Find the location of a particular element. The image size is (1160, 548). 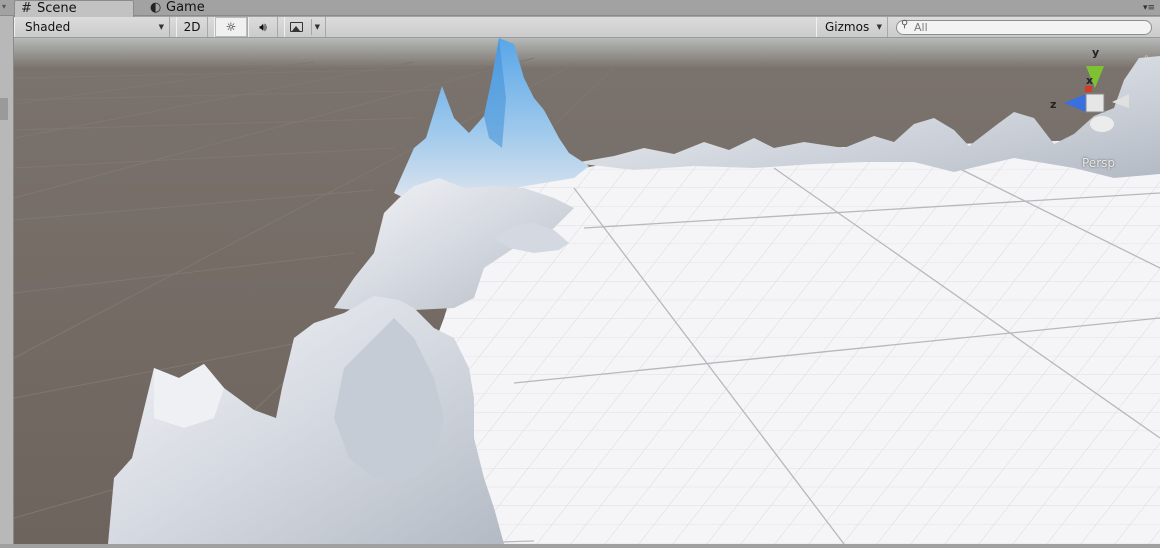

scene-lighting-toggle: ☼ is located at coordinates (231, 27).